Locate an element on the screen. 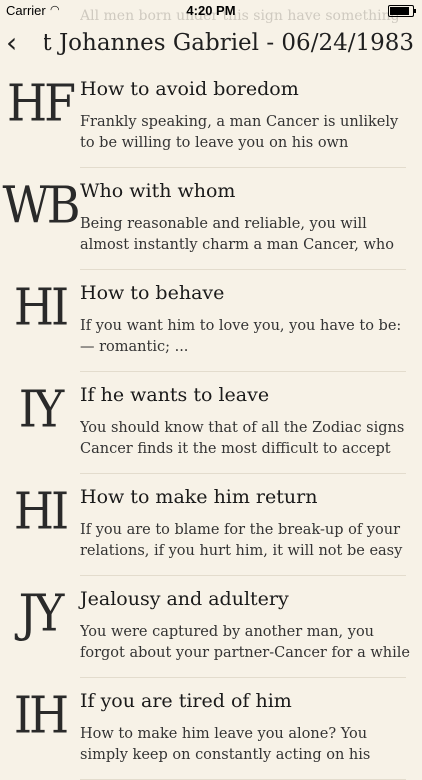  monogram: HF is located at coordinates (41, 103).